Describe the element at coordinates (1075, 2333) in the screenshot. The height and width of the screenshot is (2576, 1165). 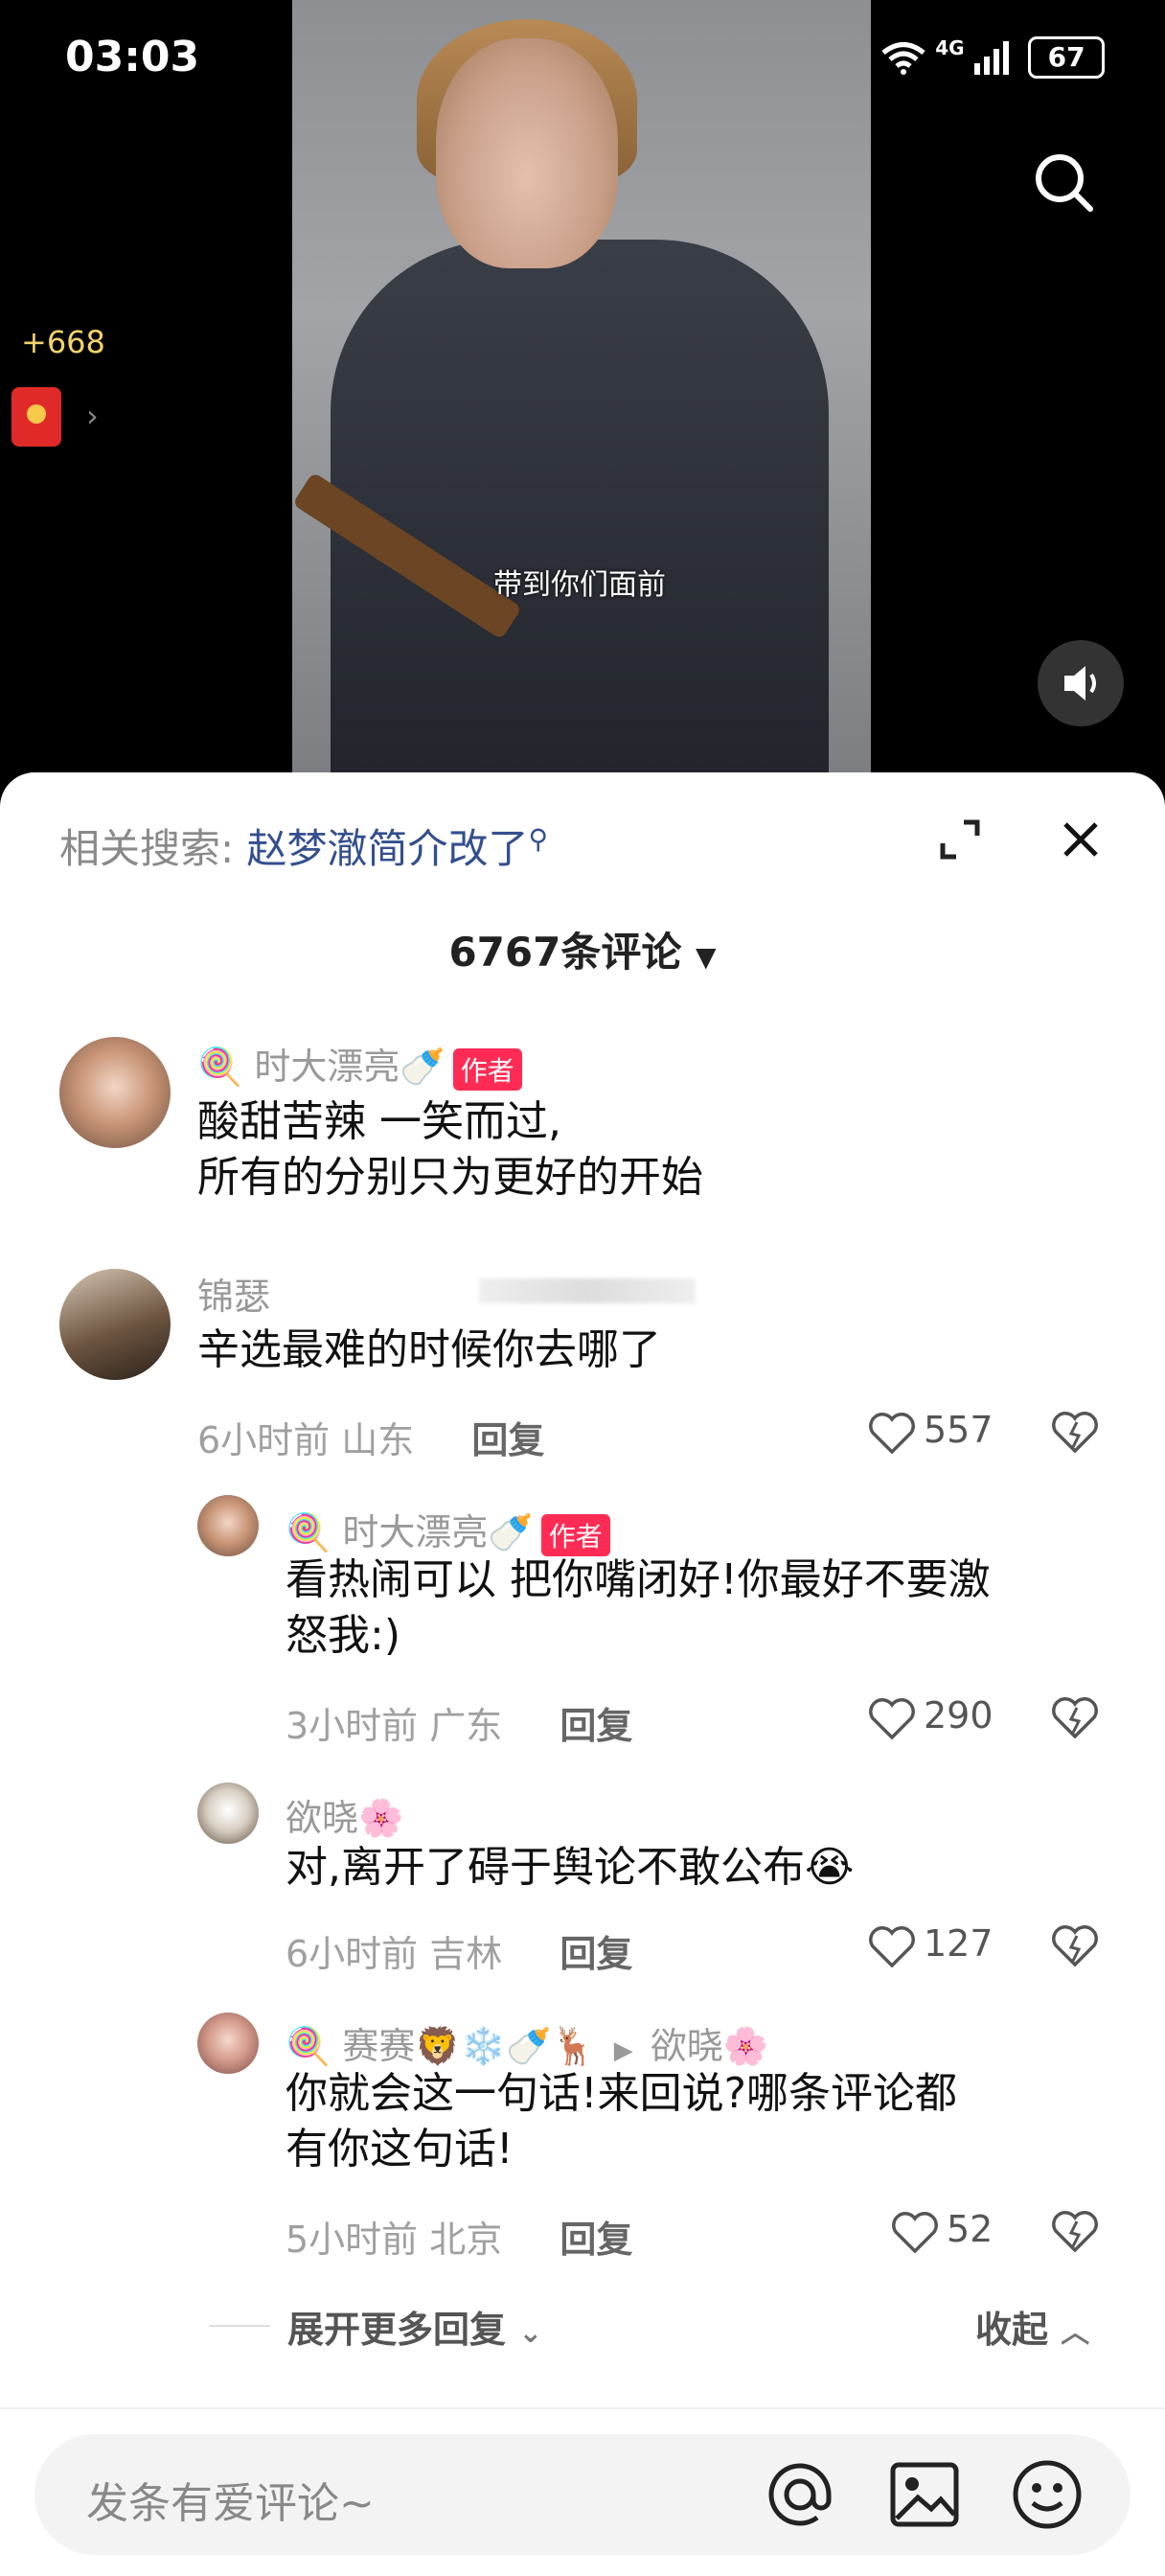
I see `chevron-up-icon: ︿` at that location.